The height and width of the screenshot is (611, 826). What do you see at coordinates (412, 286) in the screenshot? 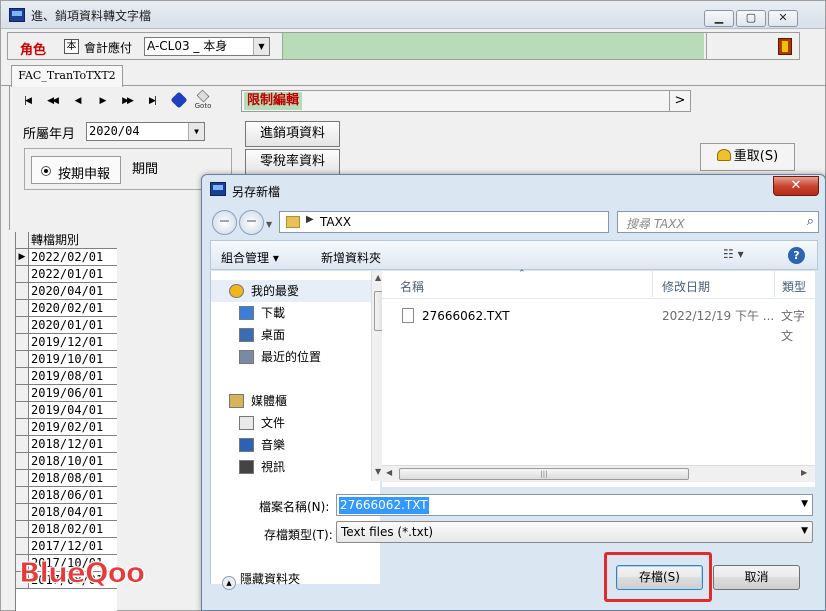
I see `column-name: 名稱` at bounding box center [412, 286].